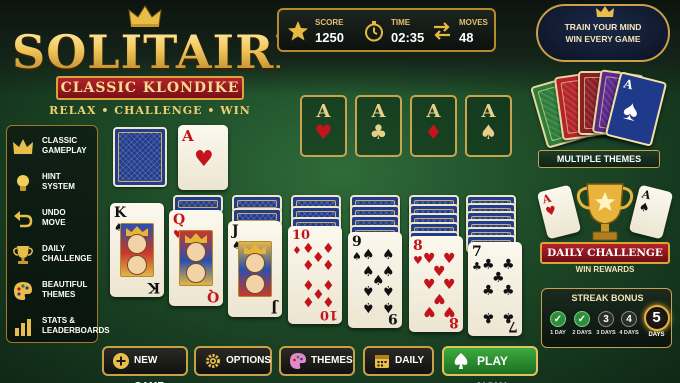  What do you see at coordinates (61, 327) in the screenshot?
I see `feature-stats-leaderboards: STATS & LEADERBOARDS` at bounding box center [61, 327].